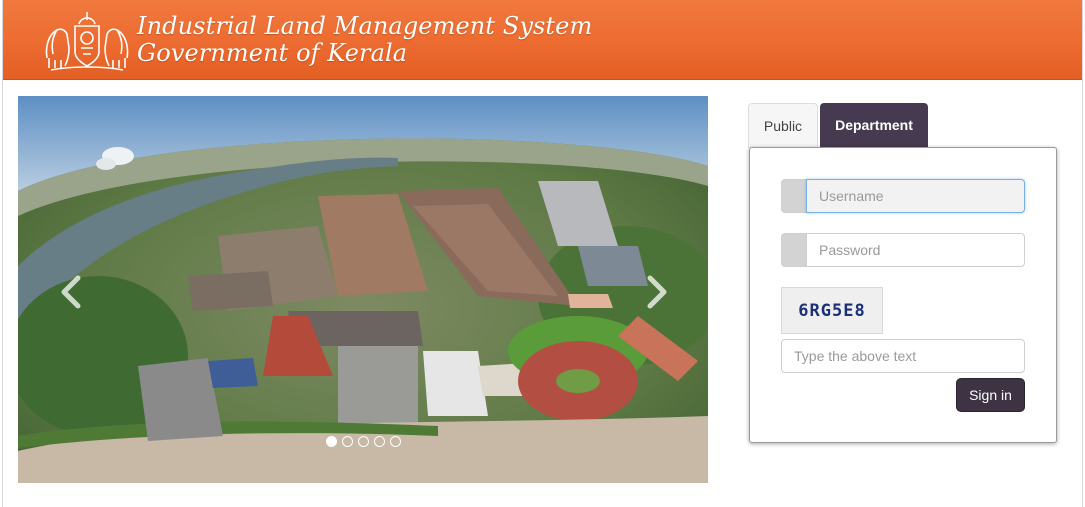 Image resolution: width=1085 pixels, height=507 pixels. I want to click on kerala-emblem-icon, so click(87, 41).